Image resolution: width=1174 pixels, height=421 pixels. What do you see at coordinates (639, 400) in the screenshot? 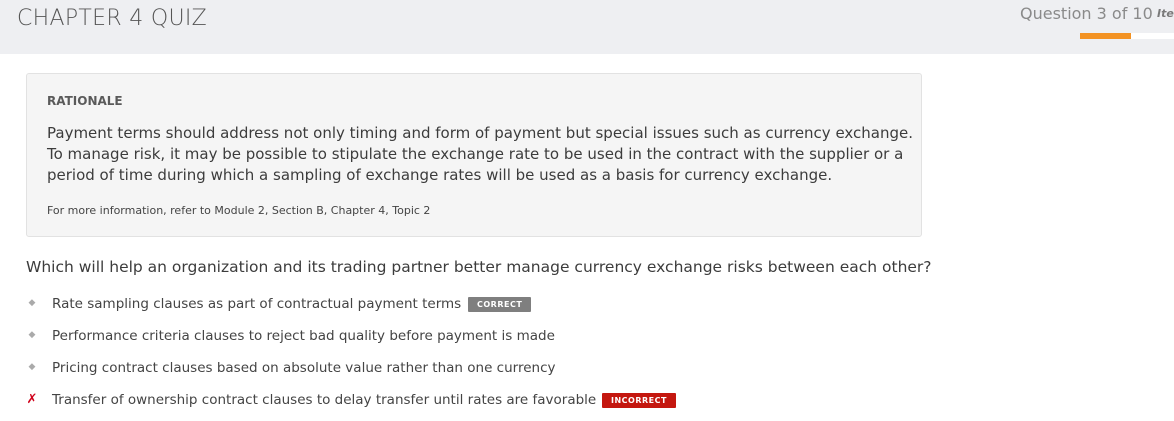
I see `incorrect-badge: INCORRECT` at bounding box center [639, 400].